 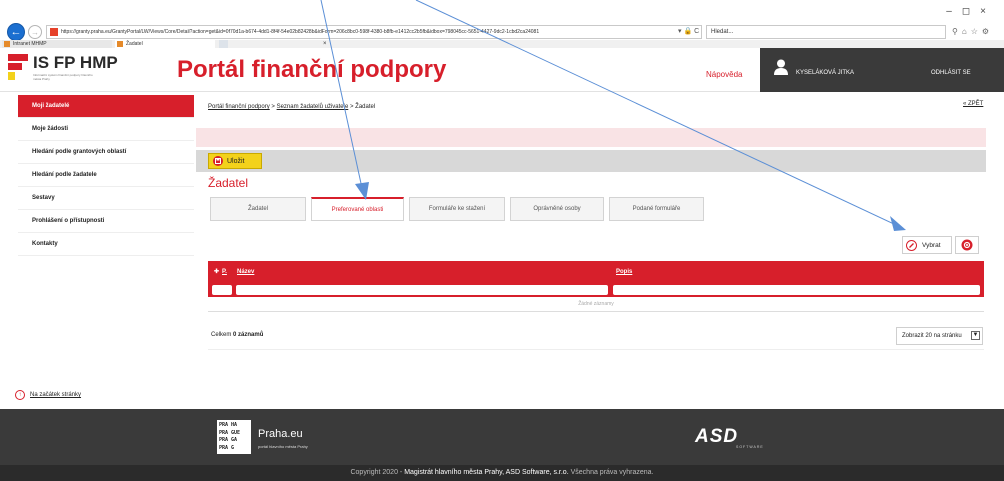 What do you see at coordinates (30, 44) in the screenshot?
I see `tab-label: Intranet MHMP` at bounding box center [30, 44].